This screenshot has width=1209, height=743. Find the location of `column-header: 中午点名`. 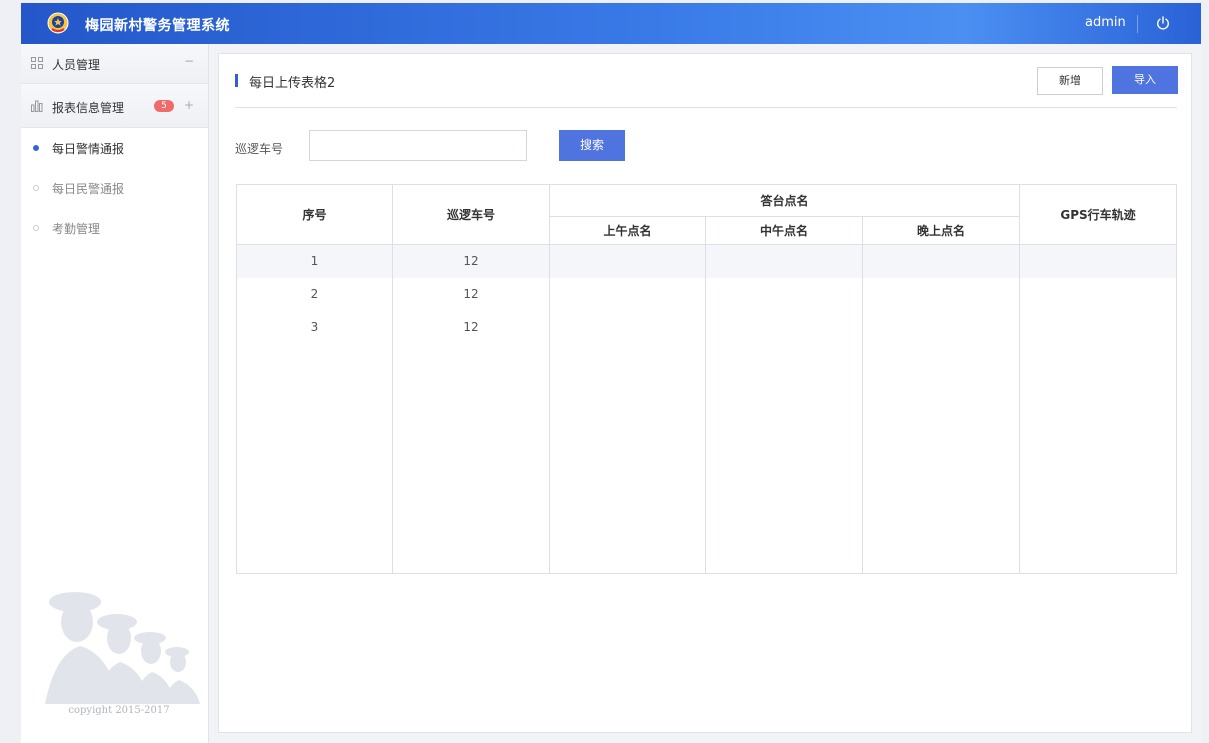

column-header: 中午点名 is located at coordinates (784, 230).